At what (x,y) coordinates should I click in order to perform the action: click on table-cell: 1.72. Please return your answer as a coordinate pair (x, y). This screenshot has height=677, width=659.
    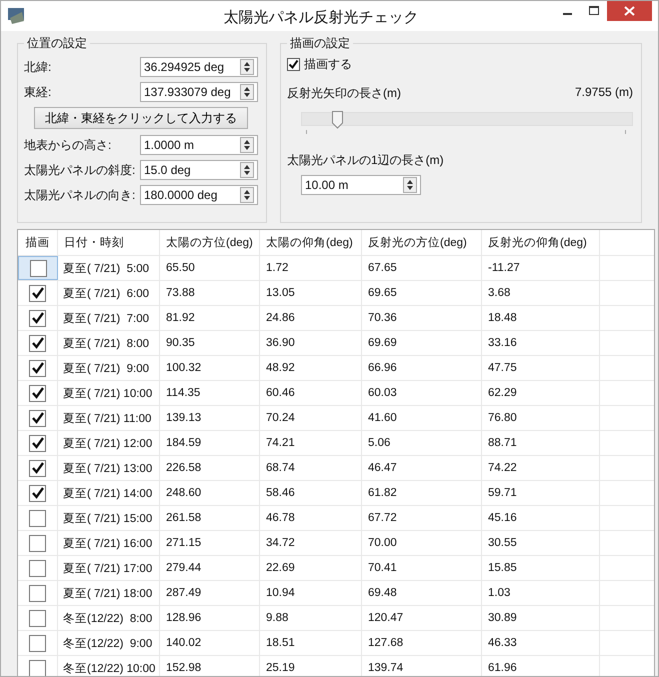
    Looking at the image, I should click on (311, 268).